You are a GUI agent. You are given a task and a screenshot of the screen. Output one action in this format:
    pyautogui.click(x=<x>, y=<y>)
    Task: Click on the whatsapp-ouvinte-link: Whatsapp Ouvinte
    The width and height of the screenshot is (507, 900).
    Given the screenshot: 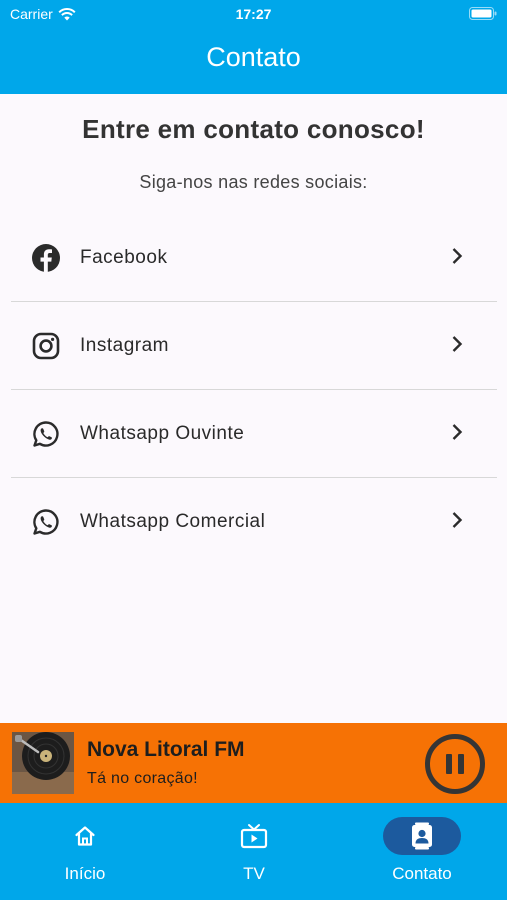 What is the action you would take?
    pyautogui.click(x=254, y=434)
    